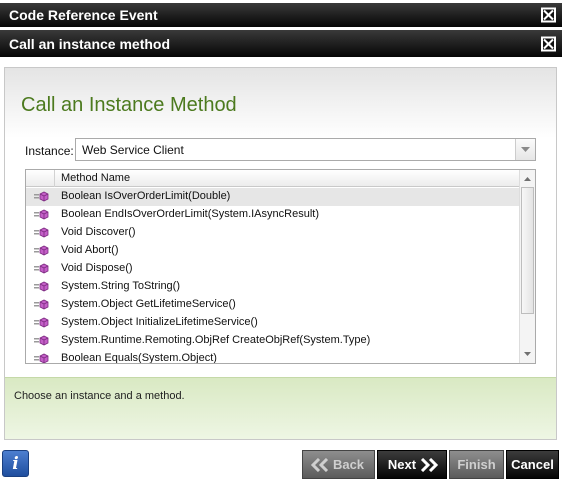  Describe the element at coordinates (148, 304) in the screenshot. I see `method-name: System.Object GetLifetimeService()` at that location.